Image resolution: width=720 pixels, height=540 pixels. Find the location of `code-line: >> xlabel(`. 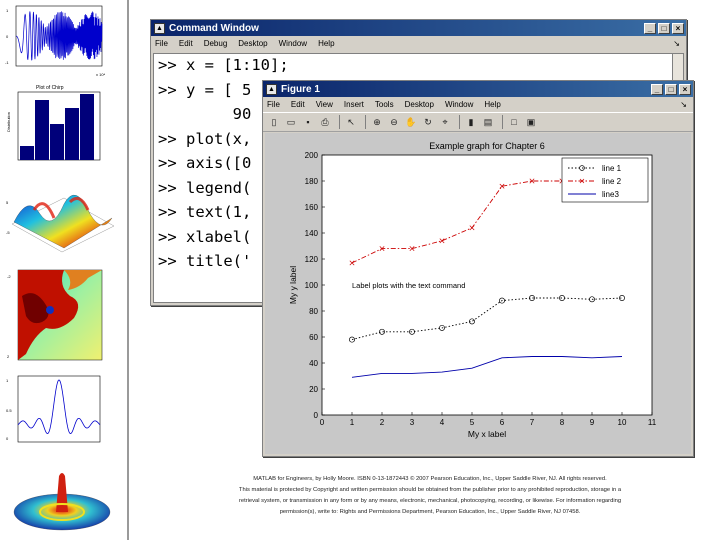

code-line: >> xlabel( is located at coordinates (205, 237).